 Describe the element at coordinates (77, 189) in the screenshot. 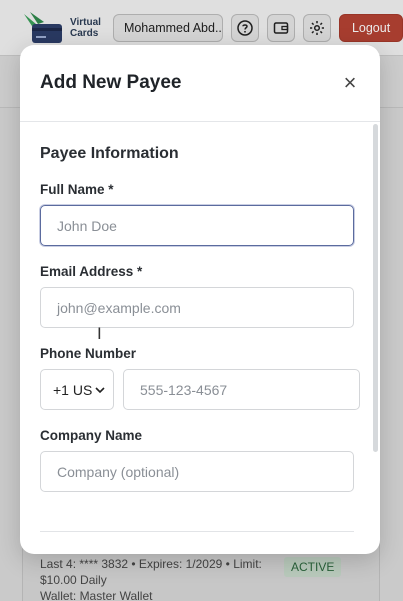

I see `full-name-label: Full Name *` at that location.